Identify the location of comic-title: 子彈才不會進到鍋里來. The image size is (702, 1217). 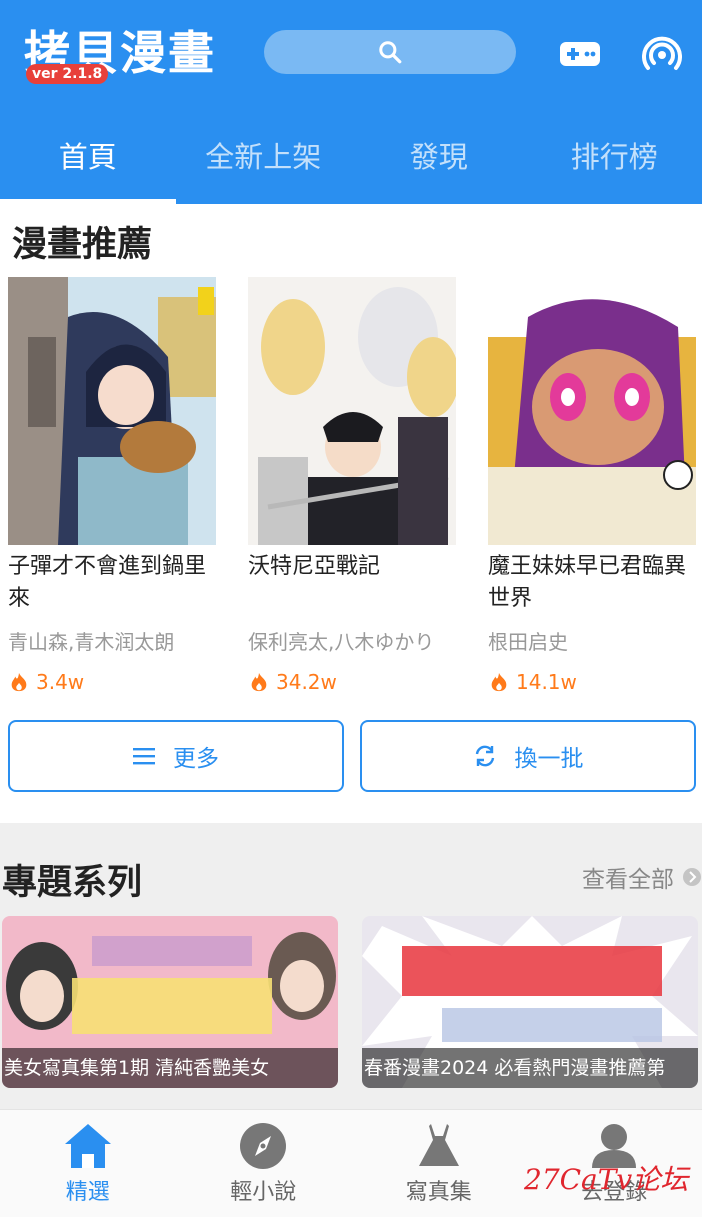
(112, 583).